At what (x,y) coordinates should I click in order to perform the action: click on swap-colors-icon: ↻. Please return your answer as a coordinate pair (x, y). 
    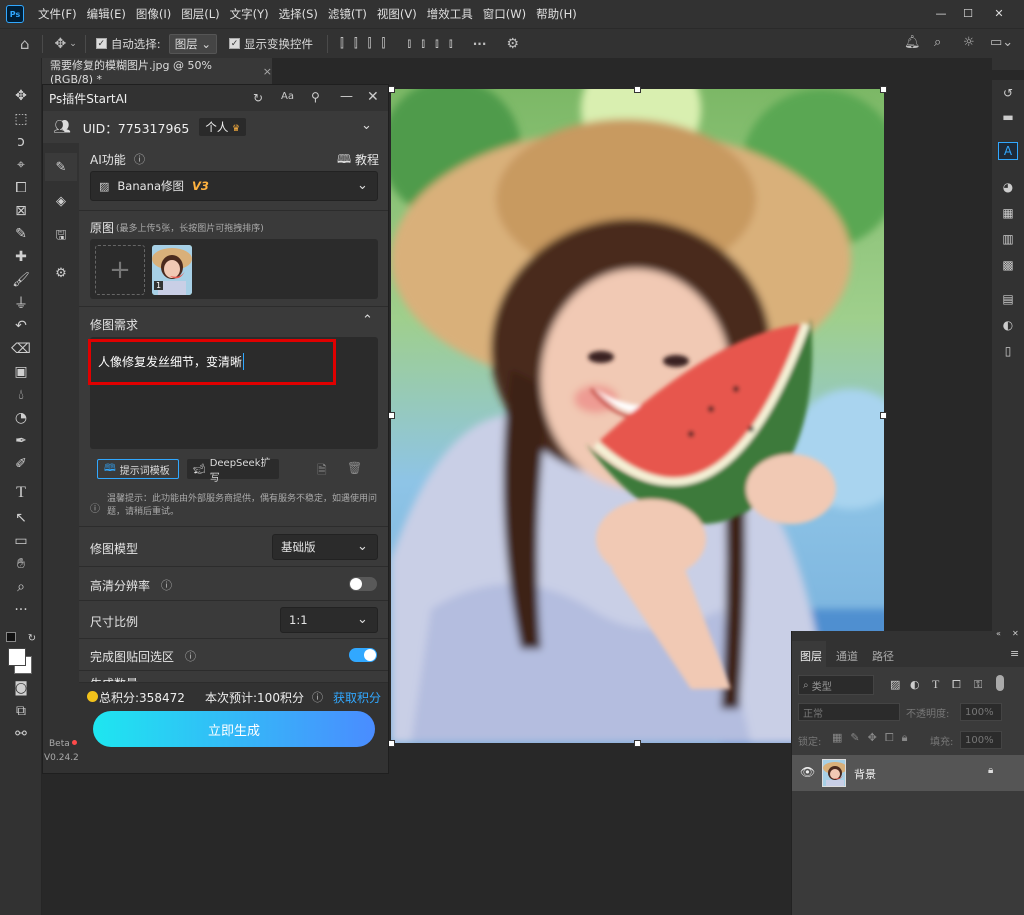
    Looking at the image, I should click on (32, 638).